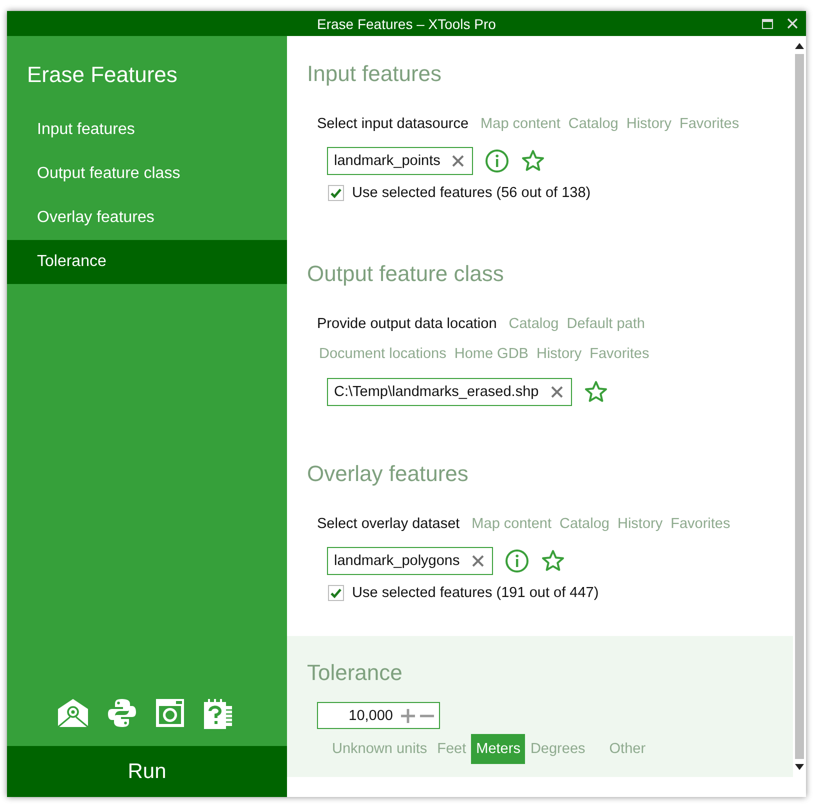 The width and height of the screenshot is (813, 805). I want to click on scroll-down-icon, so click(799, 767).